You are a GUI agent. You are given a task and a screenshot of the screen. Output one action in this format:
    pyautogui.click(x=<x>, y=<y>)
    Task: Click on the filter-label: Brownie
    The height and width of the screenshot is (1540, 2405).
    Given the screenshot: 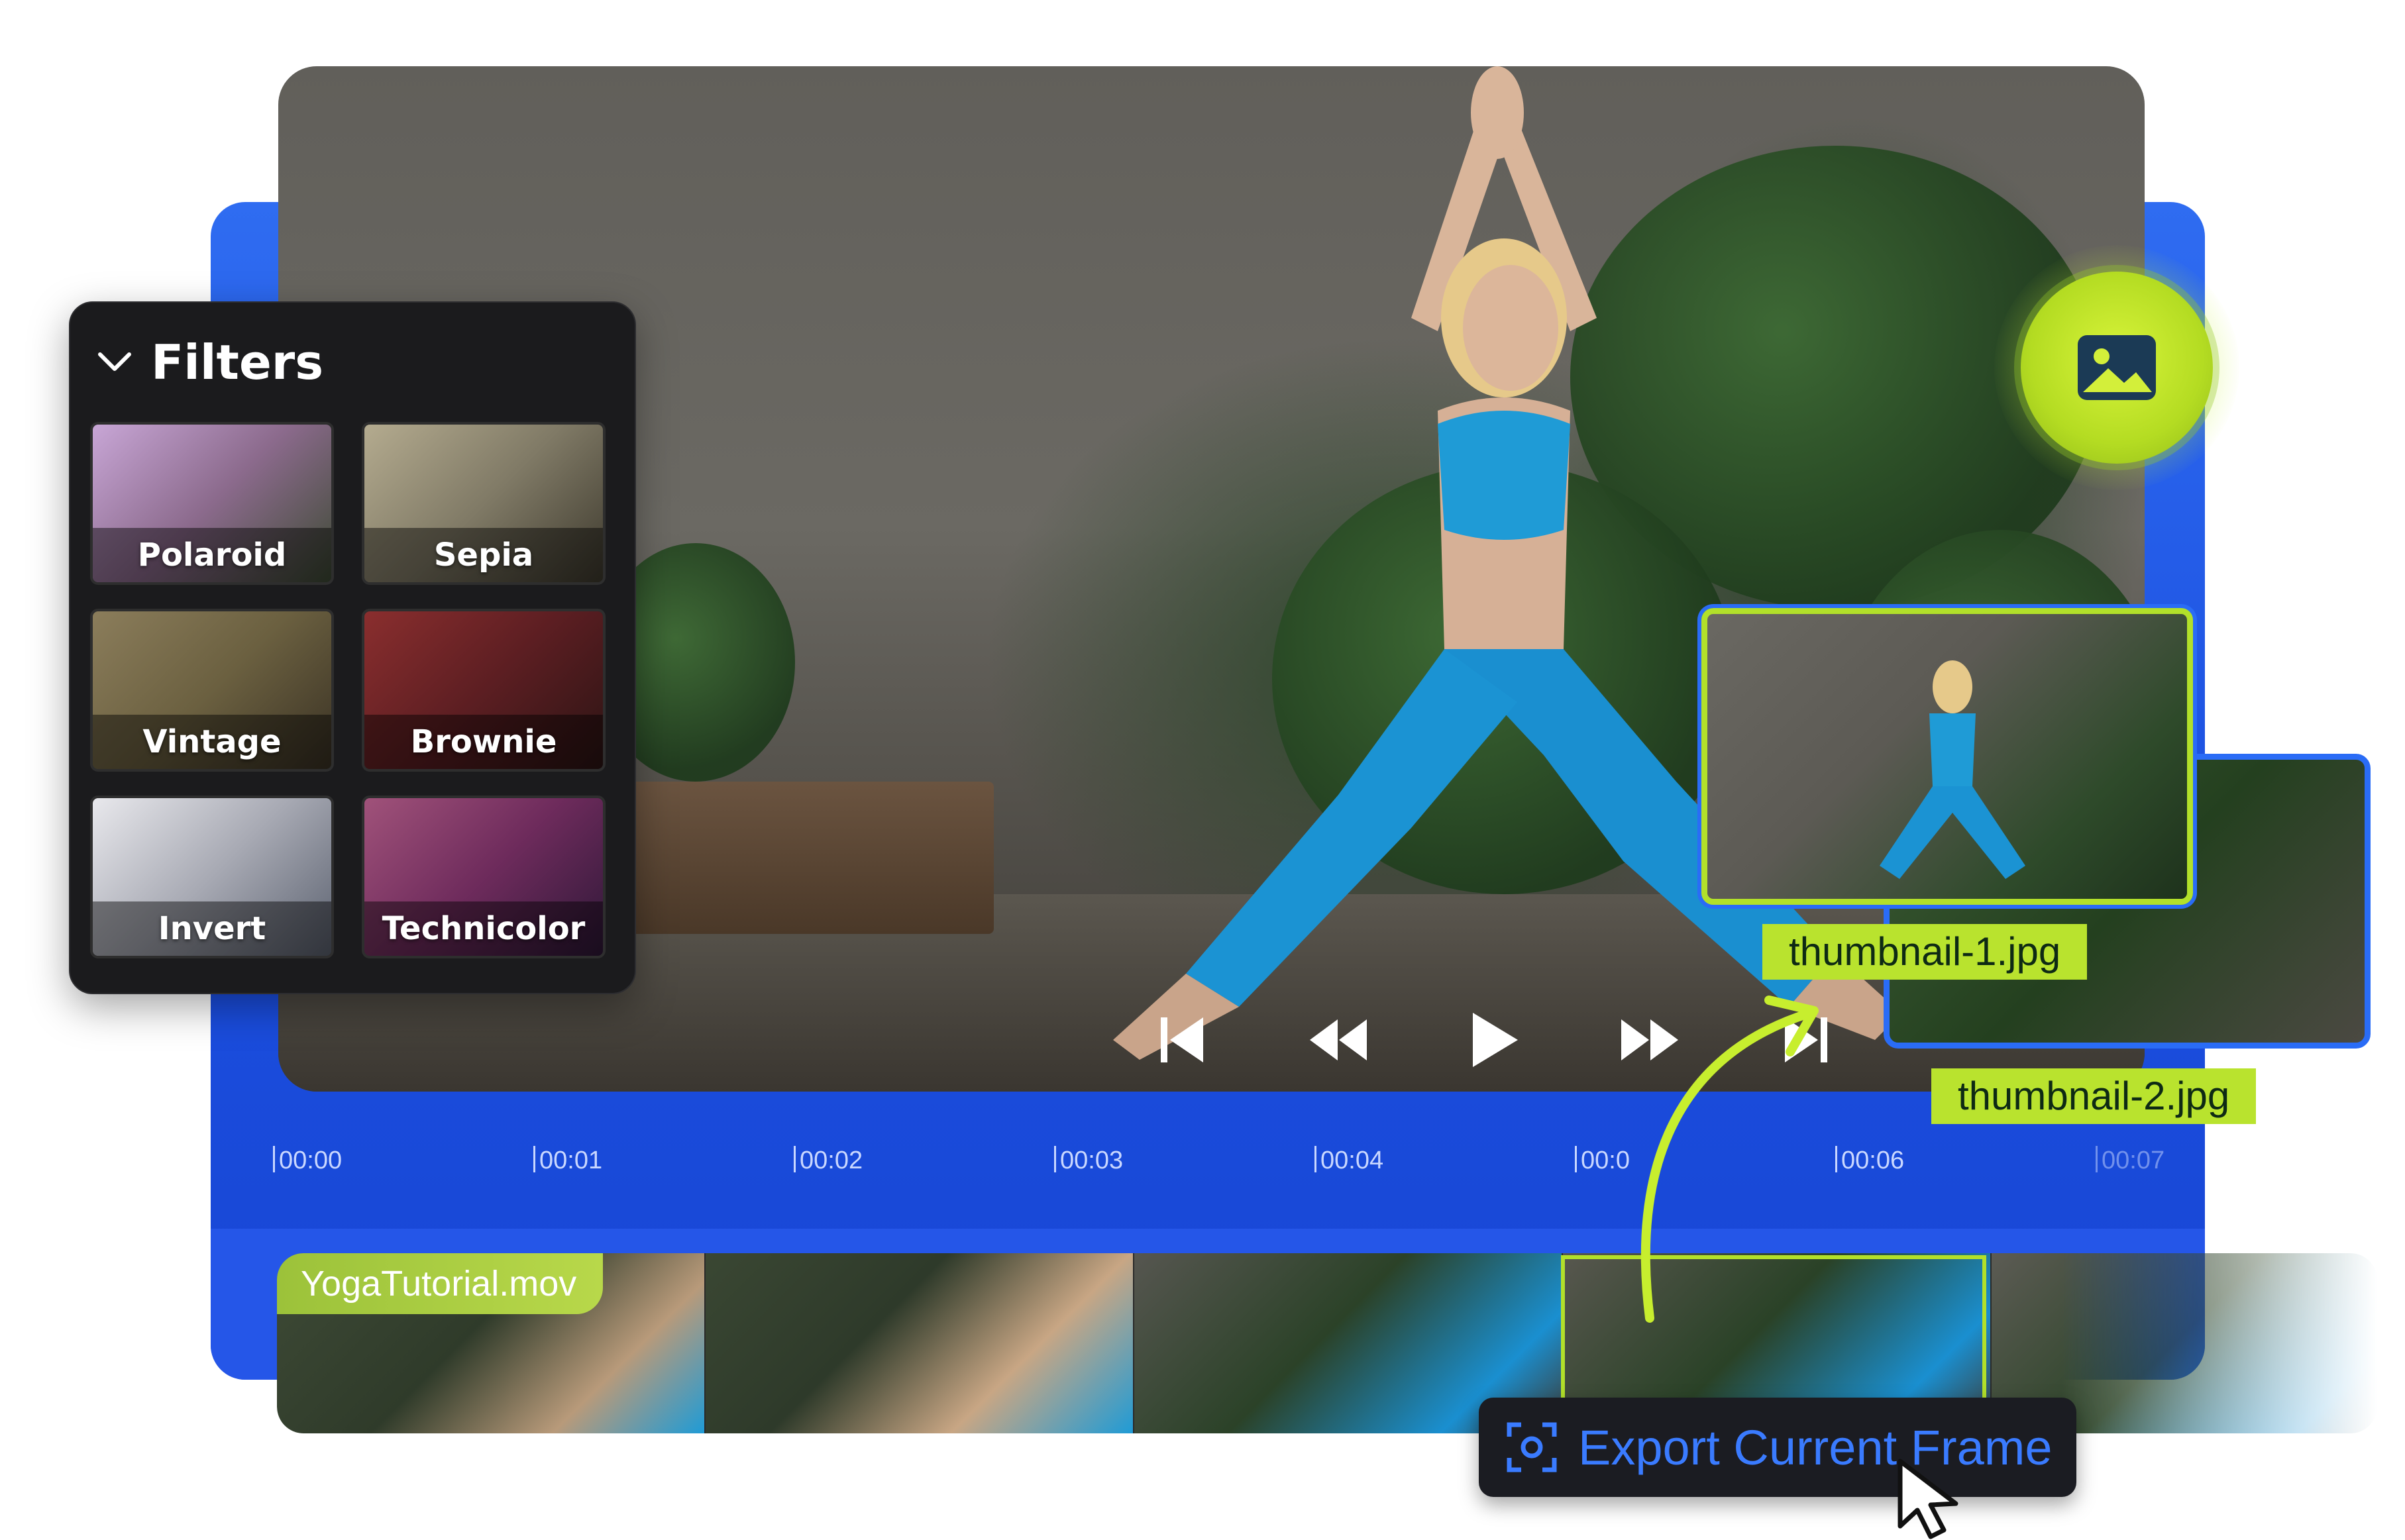 What is the action you would take?
    pyautogui.click(x=483, y=742)
    